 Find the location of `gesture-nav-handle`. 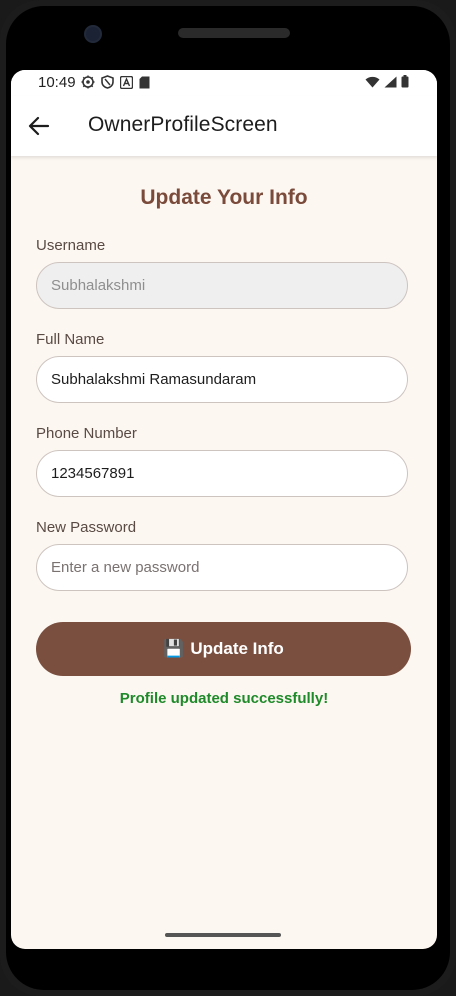

gesture-nav-handle is located at coordinates (223, 935).